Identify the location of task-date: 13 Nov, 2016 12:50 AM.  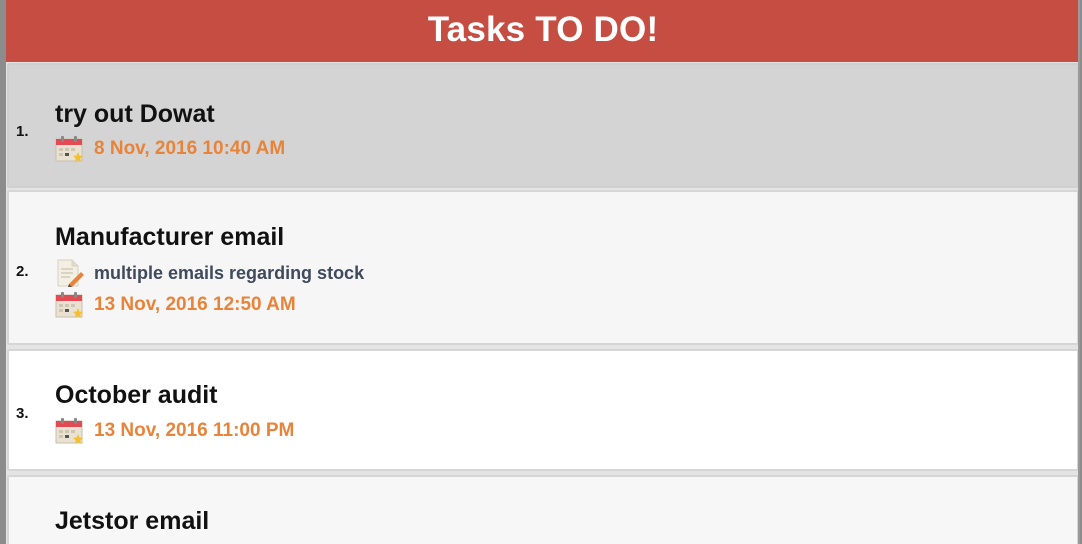
(195, 304).